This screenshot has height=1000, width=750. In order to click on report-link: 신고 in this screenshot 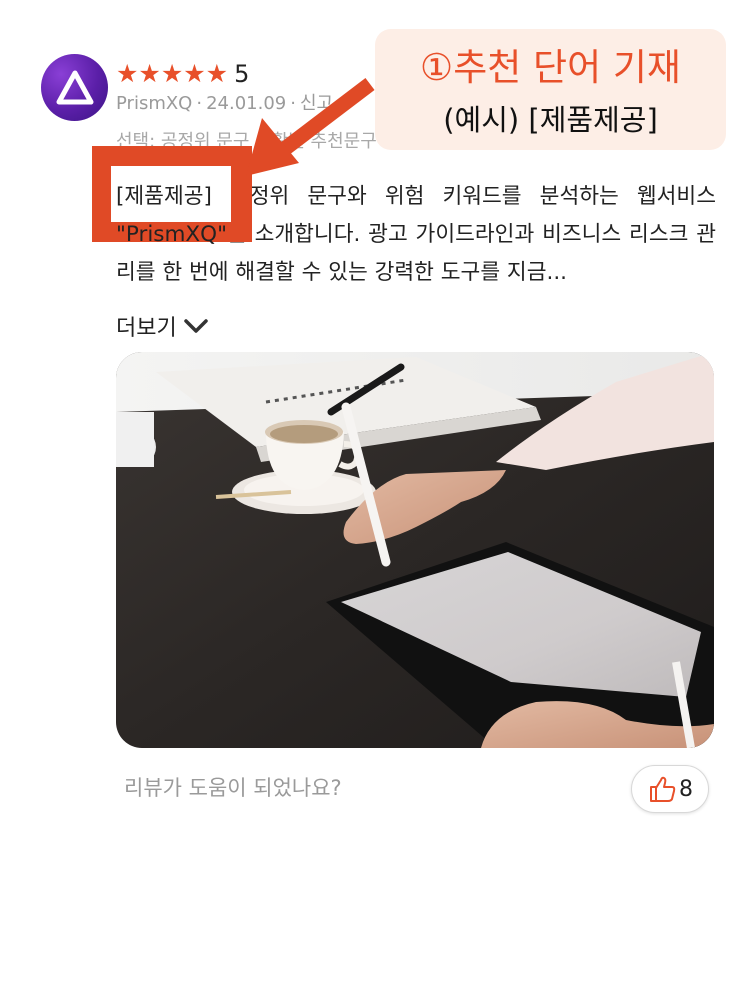, I will do `click(316, 103)`.